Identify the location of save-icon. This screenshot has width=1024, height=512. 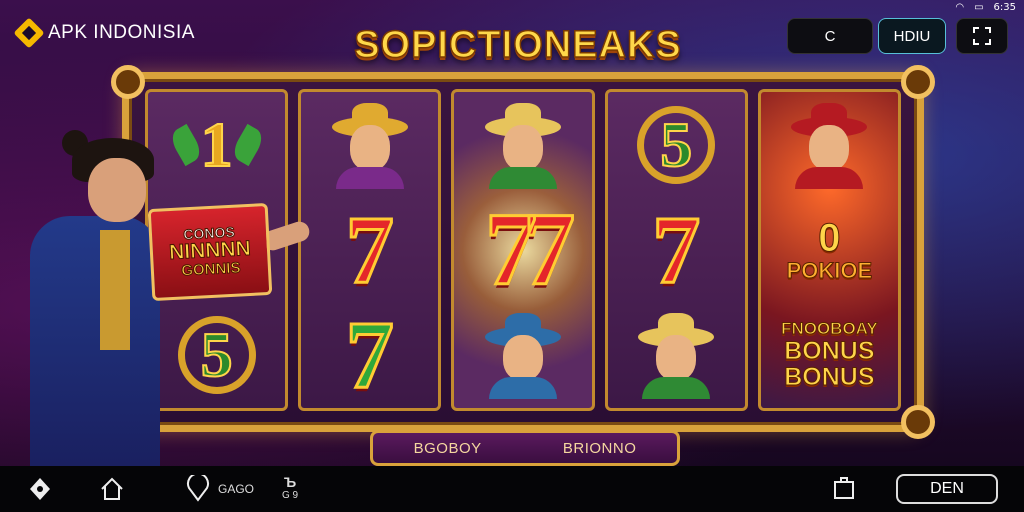
(844, 488).